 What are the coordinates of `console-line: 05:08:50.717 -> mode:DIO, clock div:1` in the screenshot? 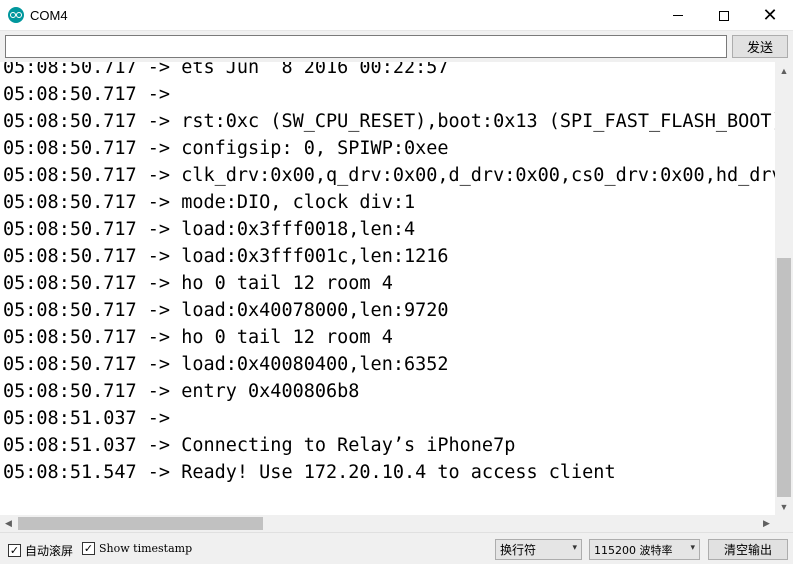 It's located at (209, 202).